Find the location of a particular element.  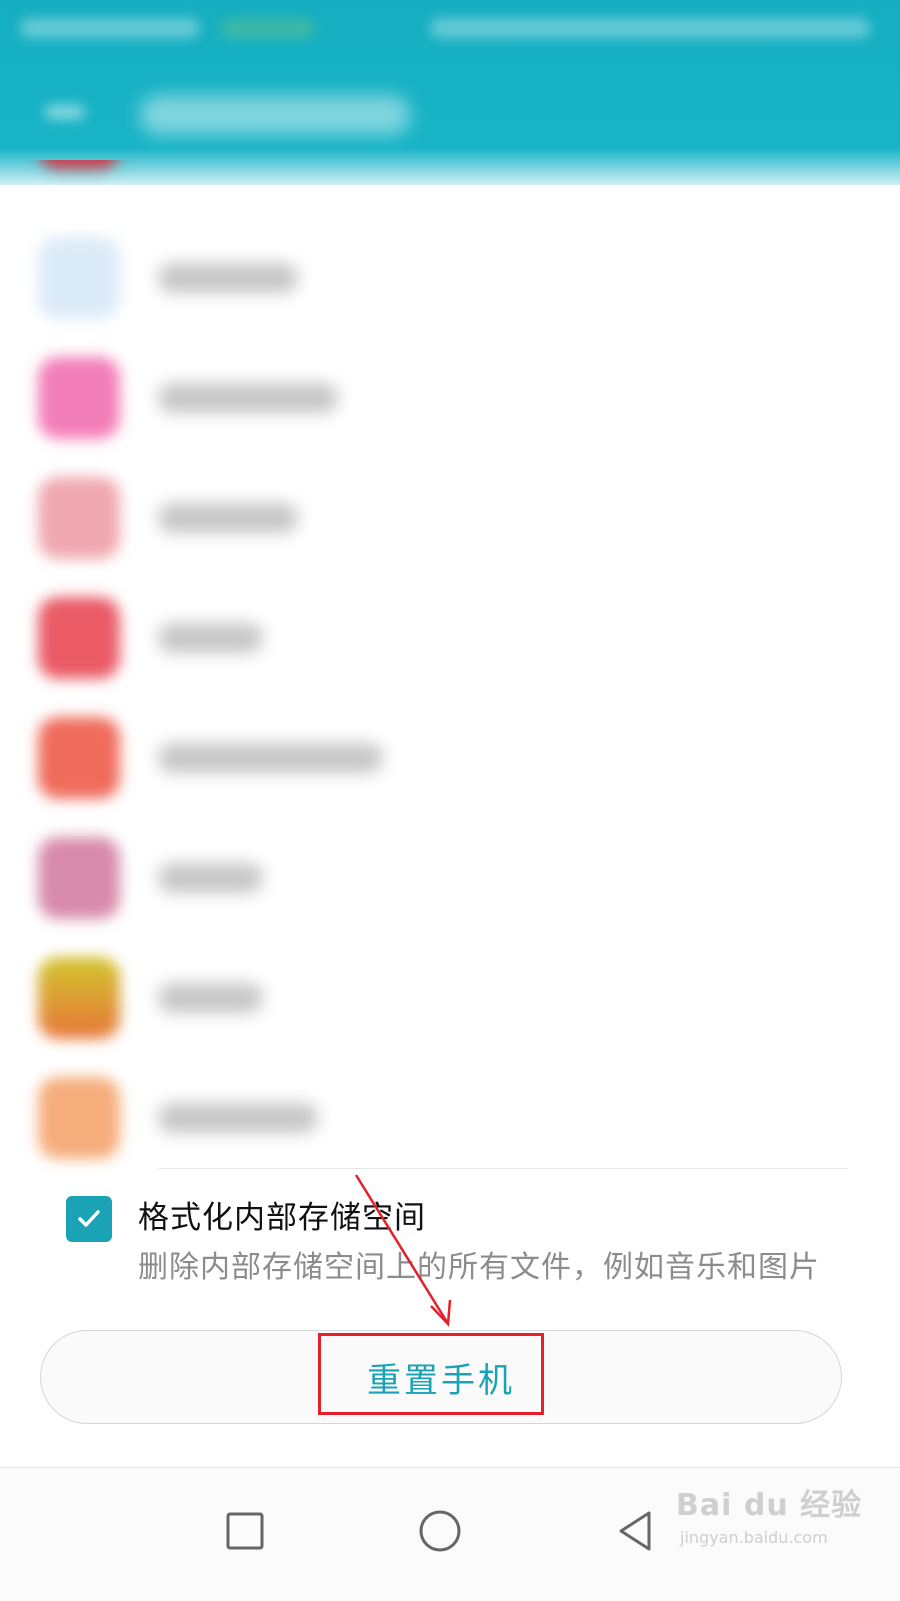

annotation-highlight-box is located at coordinates (431, 1374).